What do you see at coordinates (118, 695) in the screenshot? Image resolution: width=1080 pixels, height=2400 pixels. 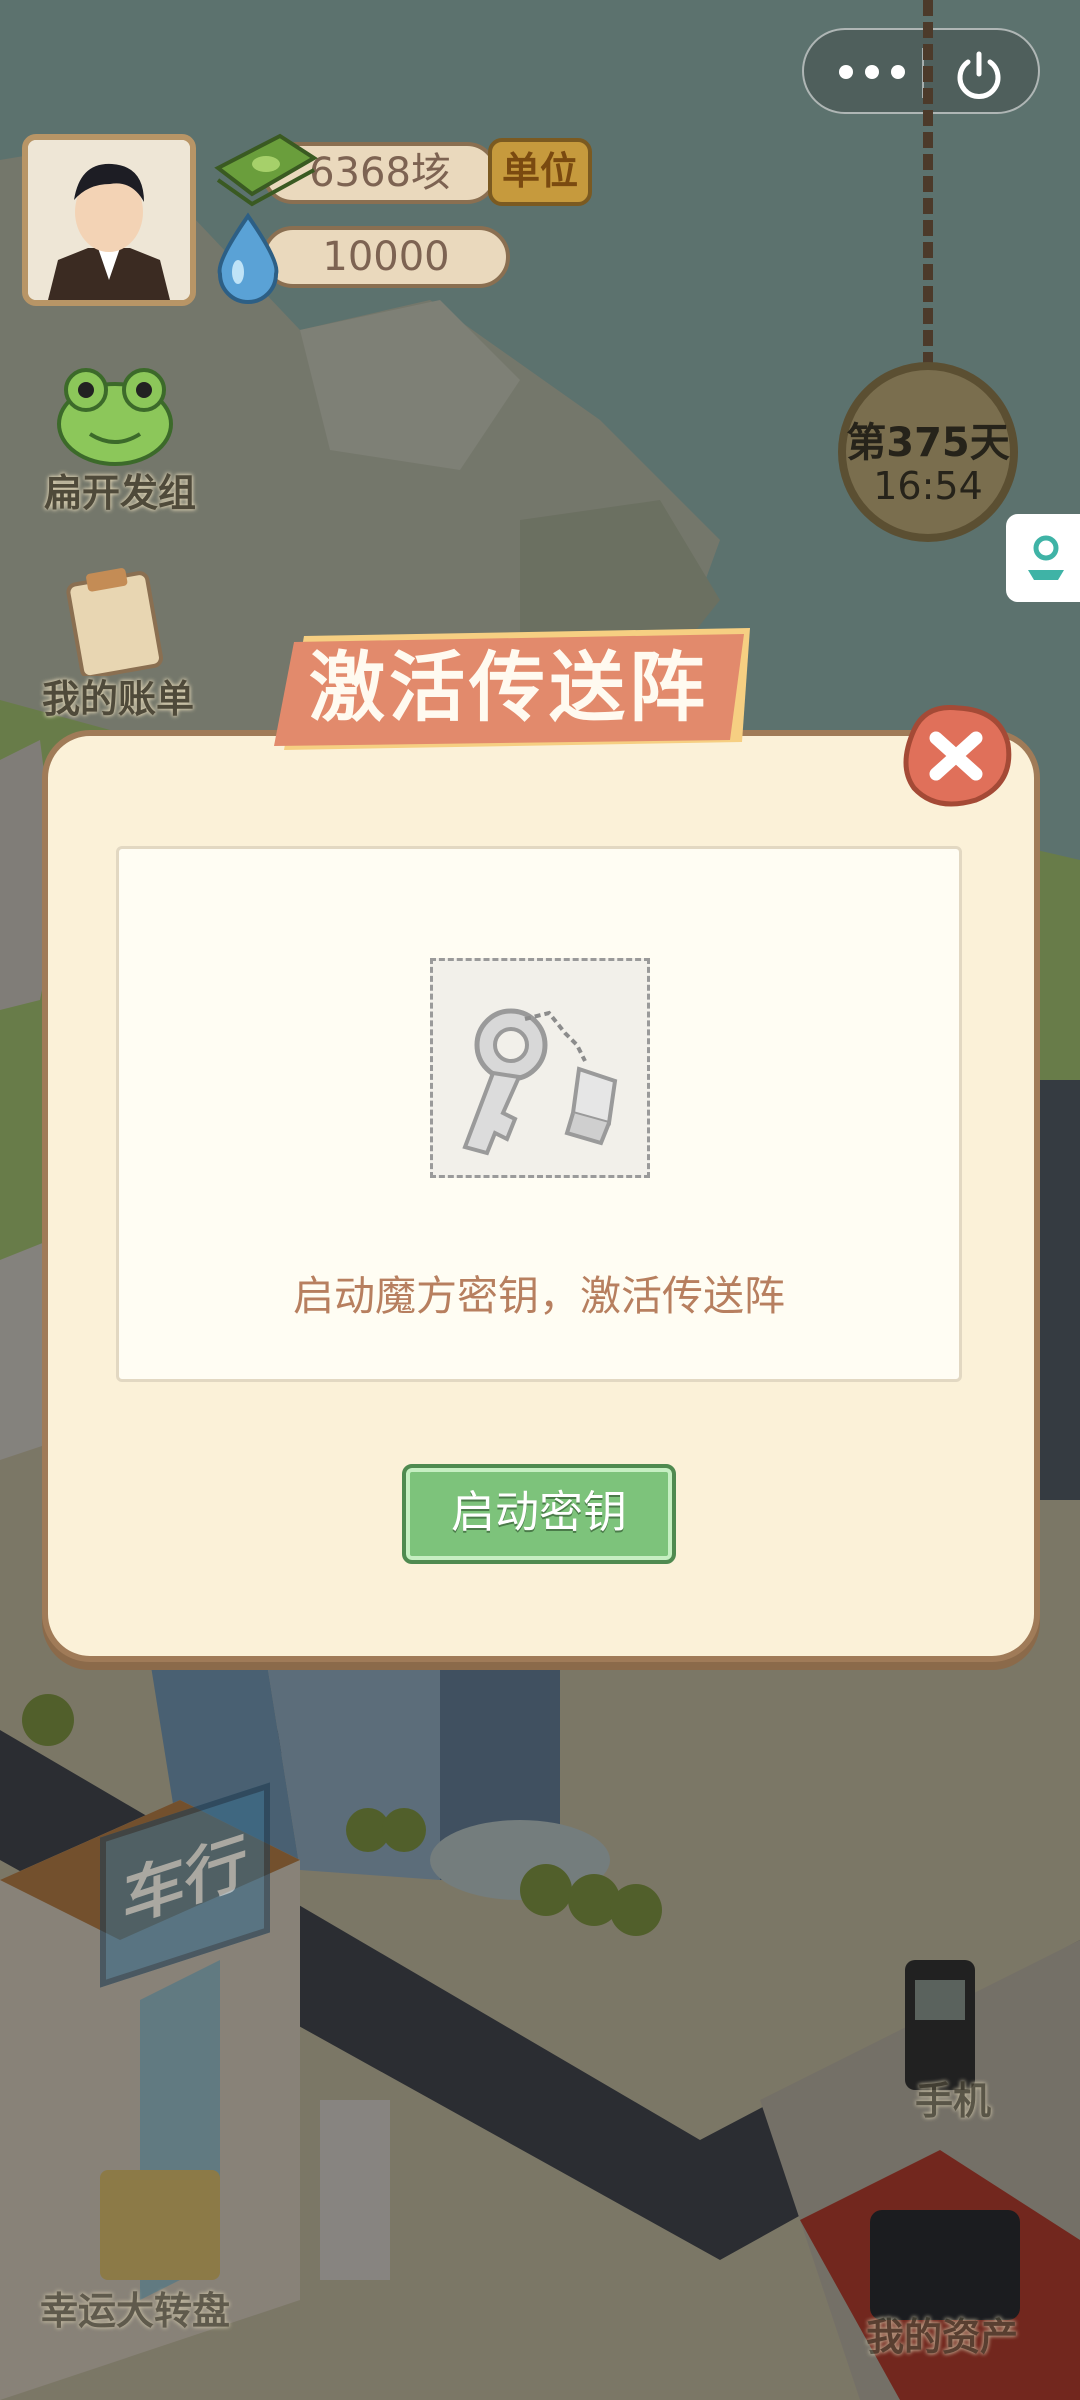 I see `my-bill-label: 我的账单` at bounding box center [118, 695].